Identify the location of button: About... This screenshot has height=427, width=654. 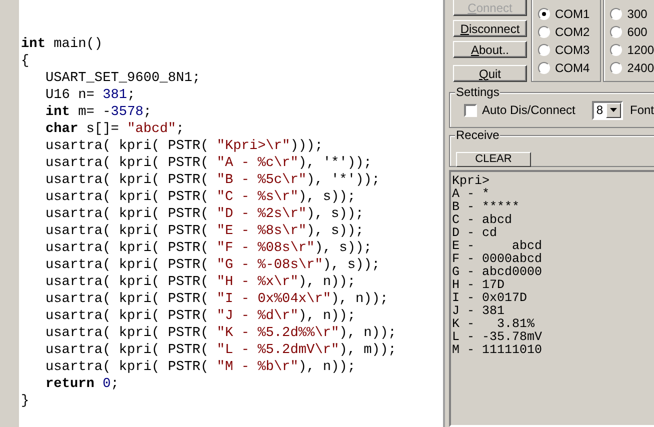
(490, 49).